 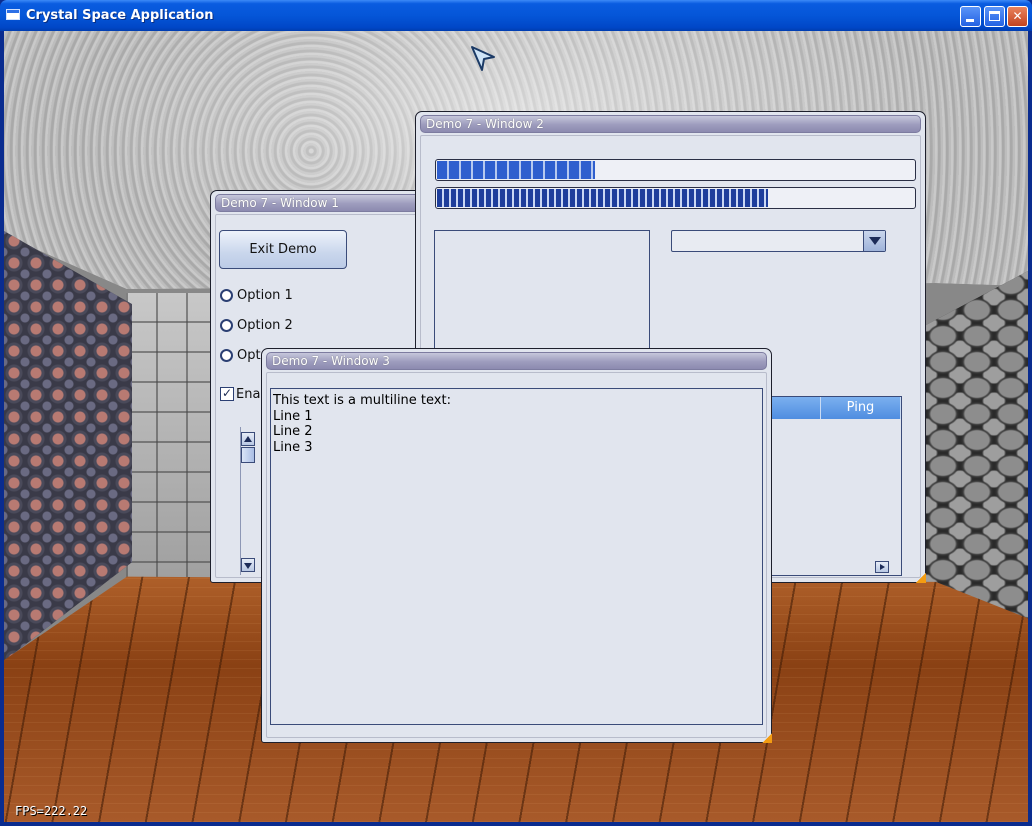 What do you see at coordinates (248, 501) in the screenshot?
I see `window-1-vertical-scrollbar` at bounding box center [248, 501].